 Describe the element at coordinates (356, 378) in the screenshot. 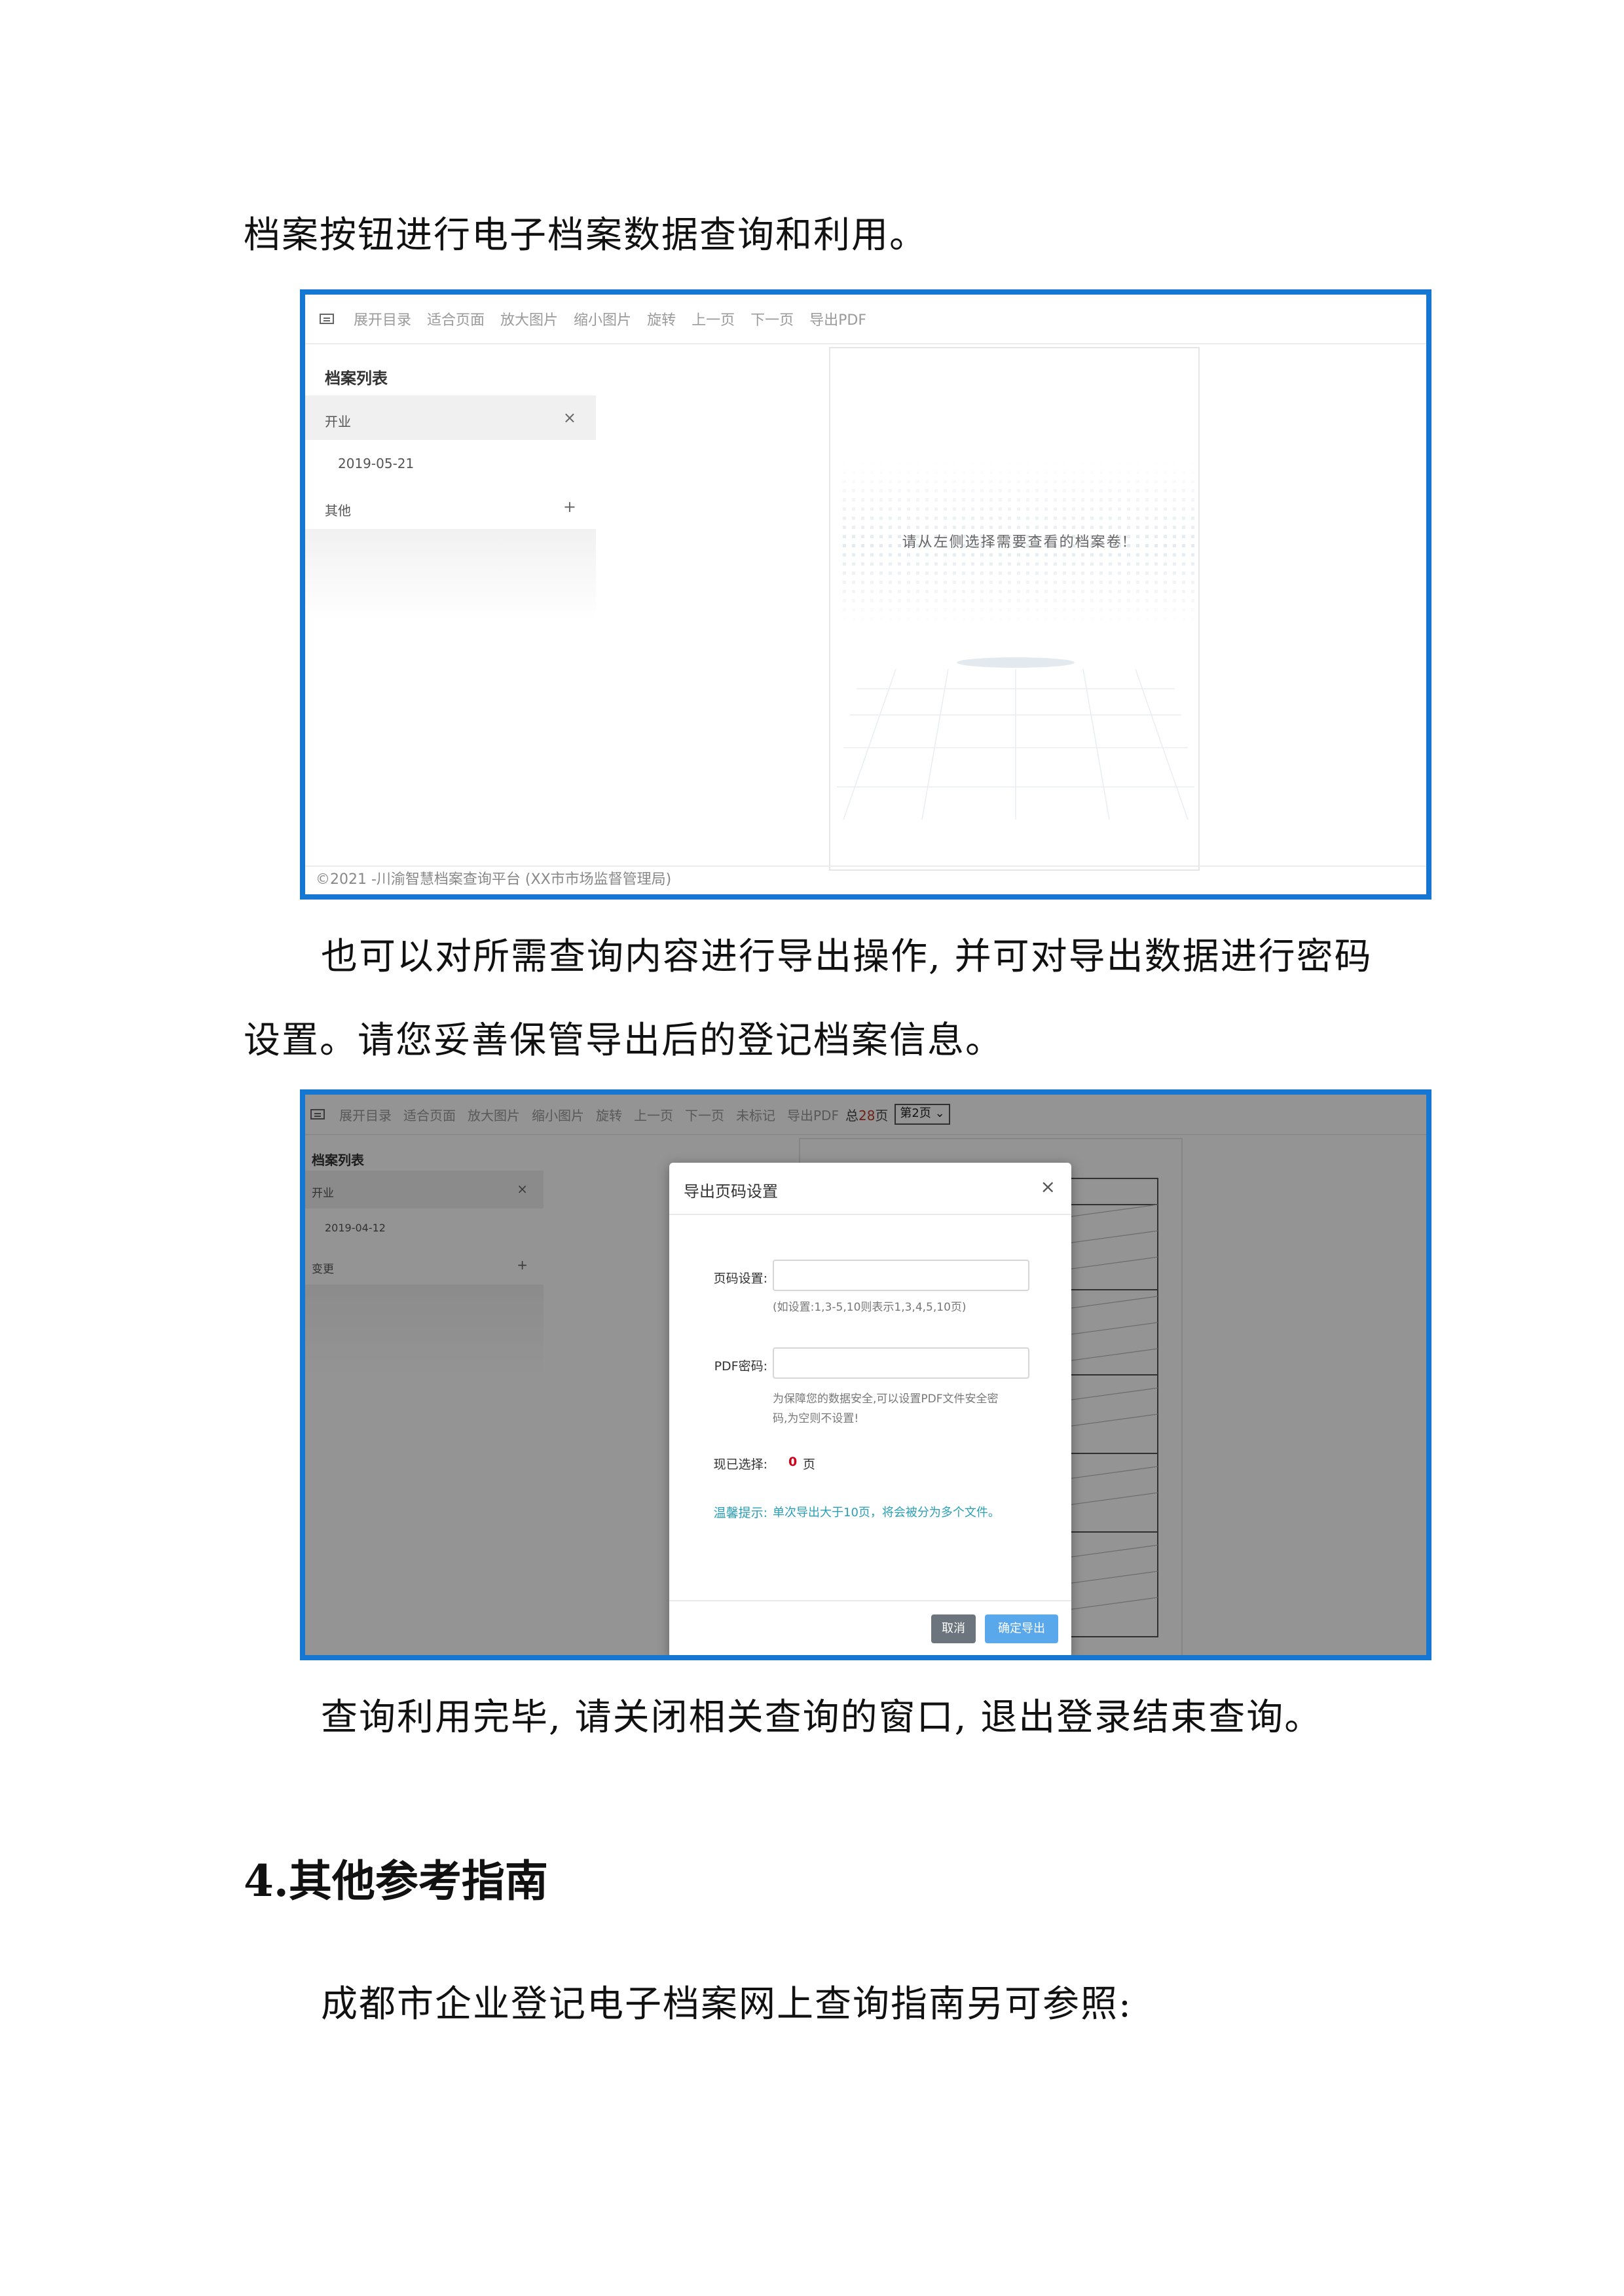

I see `sidebar-title: 档案列表` at that location.